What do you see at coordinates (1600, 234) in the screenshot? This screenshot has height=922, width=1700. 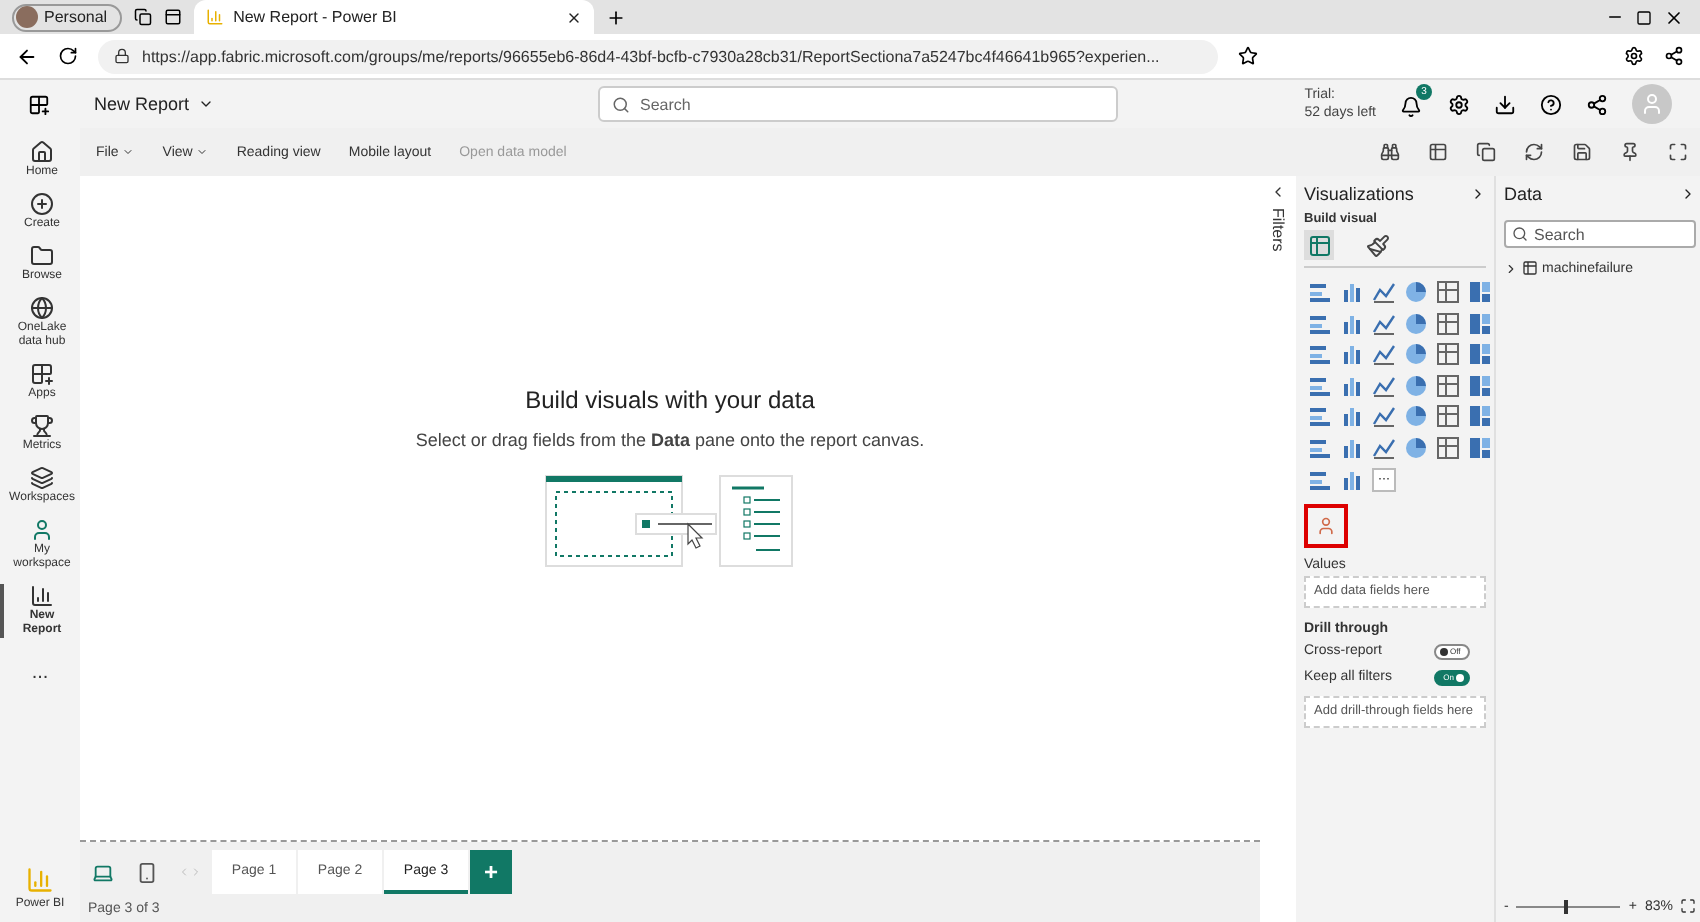 I see `data-search-field: Search` at bounding box center [1600, 234].